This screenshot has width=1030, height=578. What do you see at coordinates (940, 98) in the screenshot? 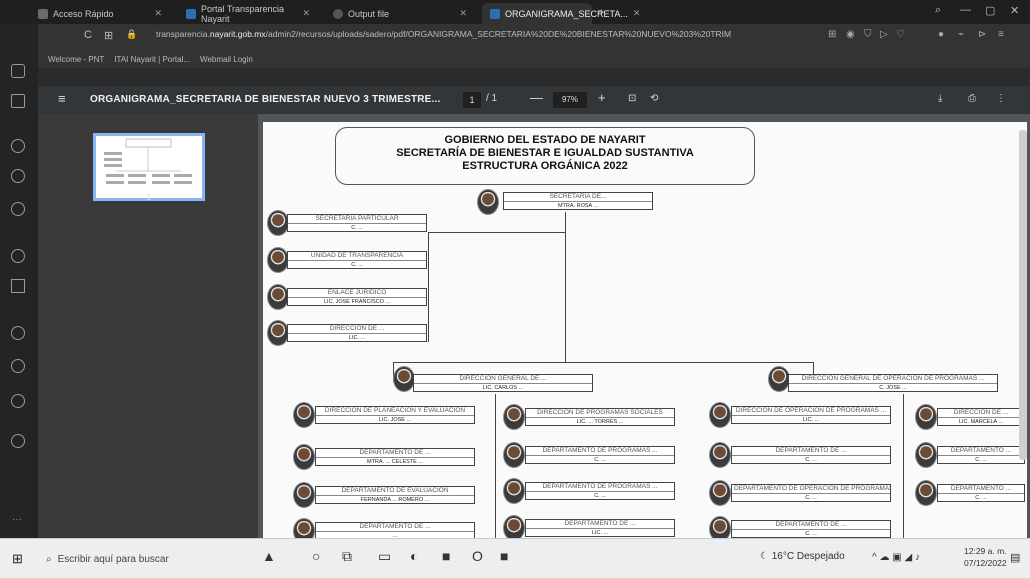
I see `download-icon: ⤓` at bounding box center [940, 98].